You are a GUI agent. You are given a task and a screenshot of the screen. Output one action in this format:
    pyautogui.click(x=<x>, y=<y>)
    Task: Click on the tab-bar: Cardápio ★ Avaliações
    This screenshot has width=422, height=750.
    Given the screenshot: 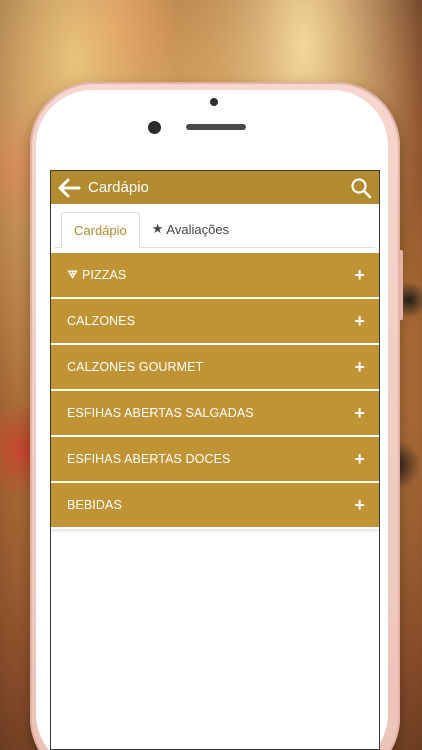 What is the action you would take?
    pyautogui.click(x=215, y=226)
    